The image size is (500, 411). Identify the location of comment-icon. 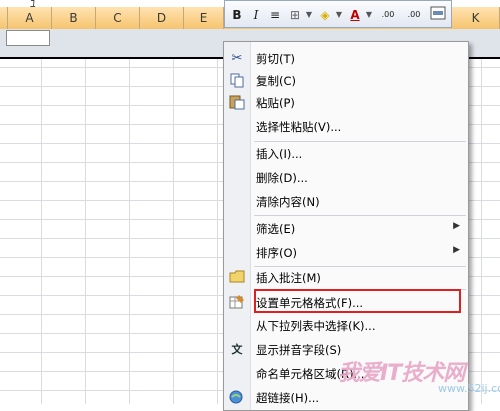
(237, 278).